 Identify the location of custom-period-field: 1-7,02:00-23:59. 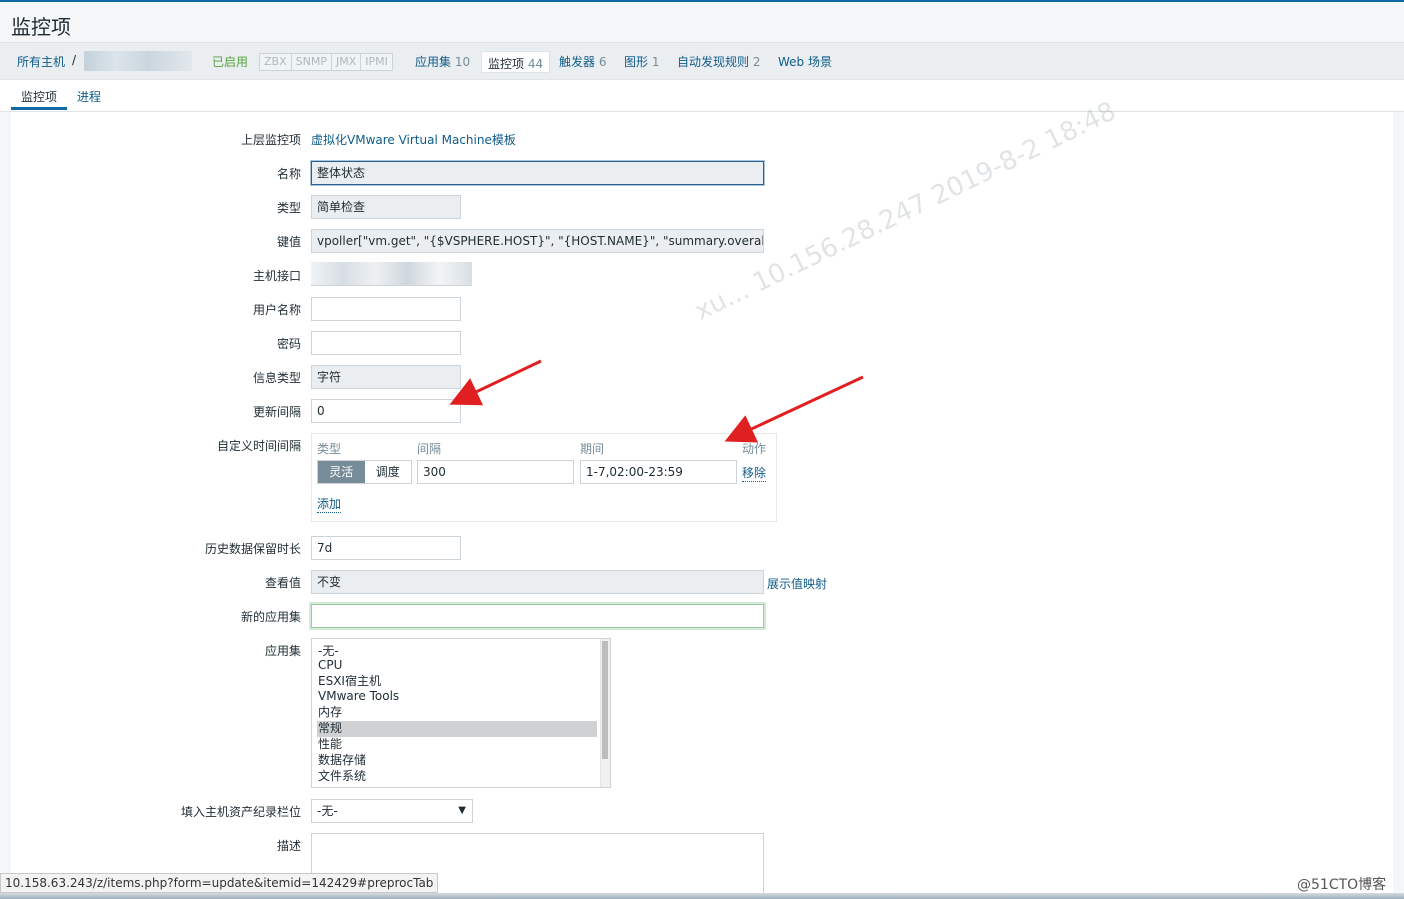
(658, 472).